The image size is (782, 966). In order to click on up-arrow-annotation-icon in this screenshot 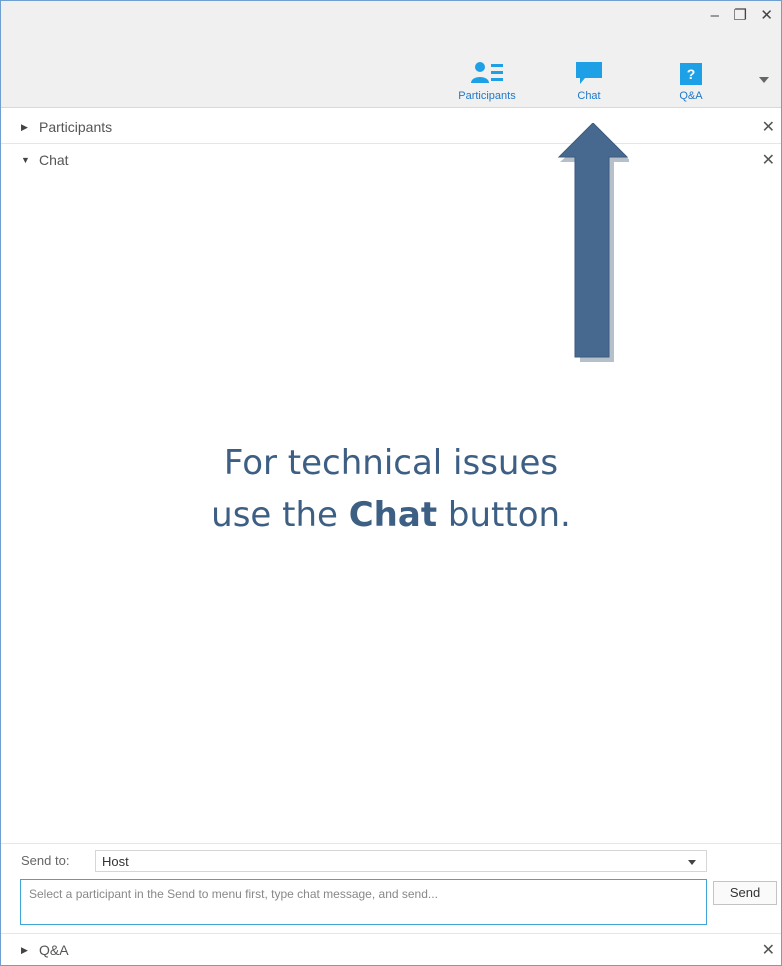, I will do `click(593, 242)`.